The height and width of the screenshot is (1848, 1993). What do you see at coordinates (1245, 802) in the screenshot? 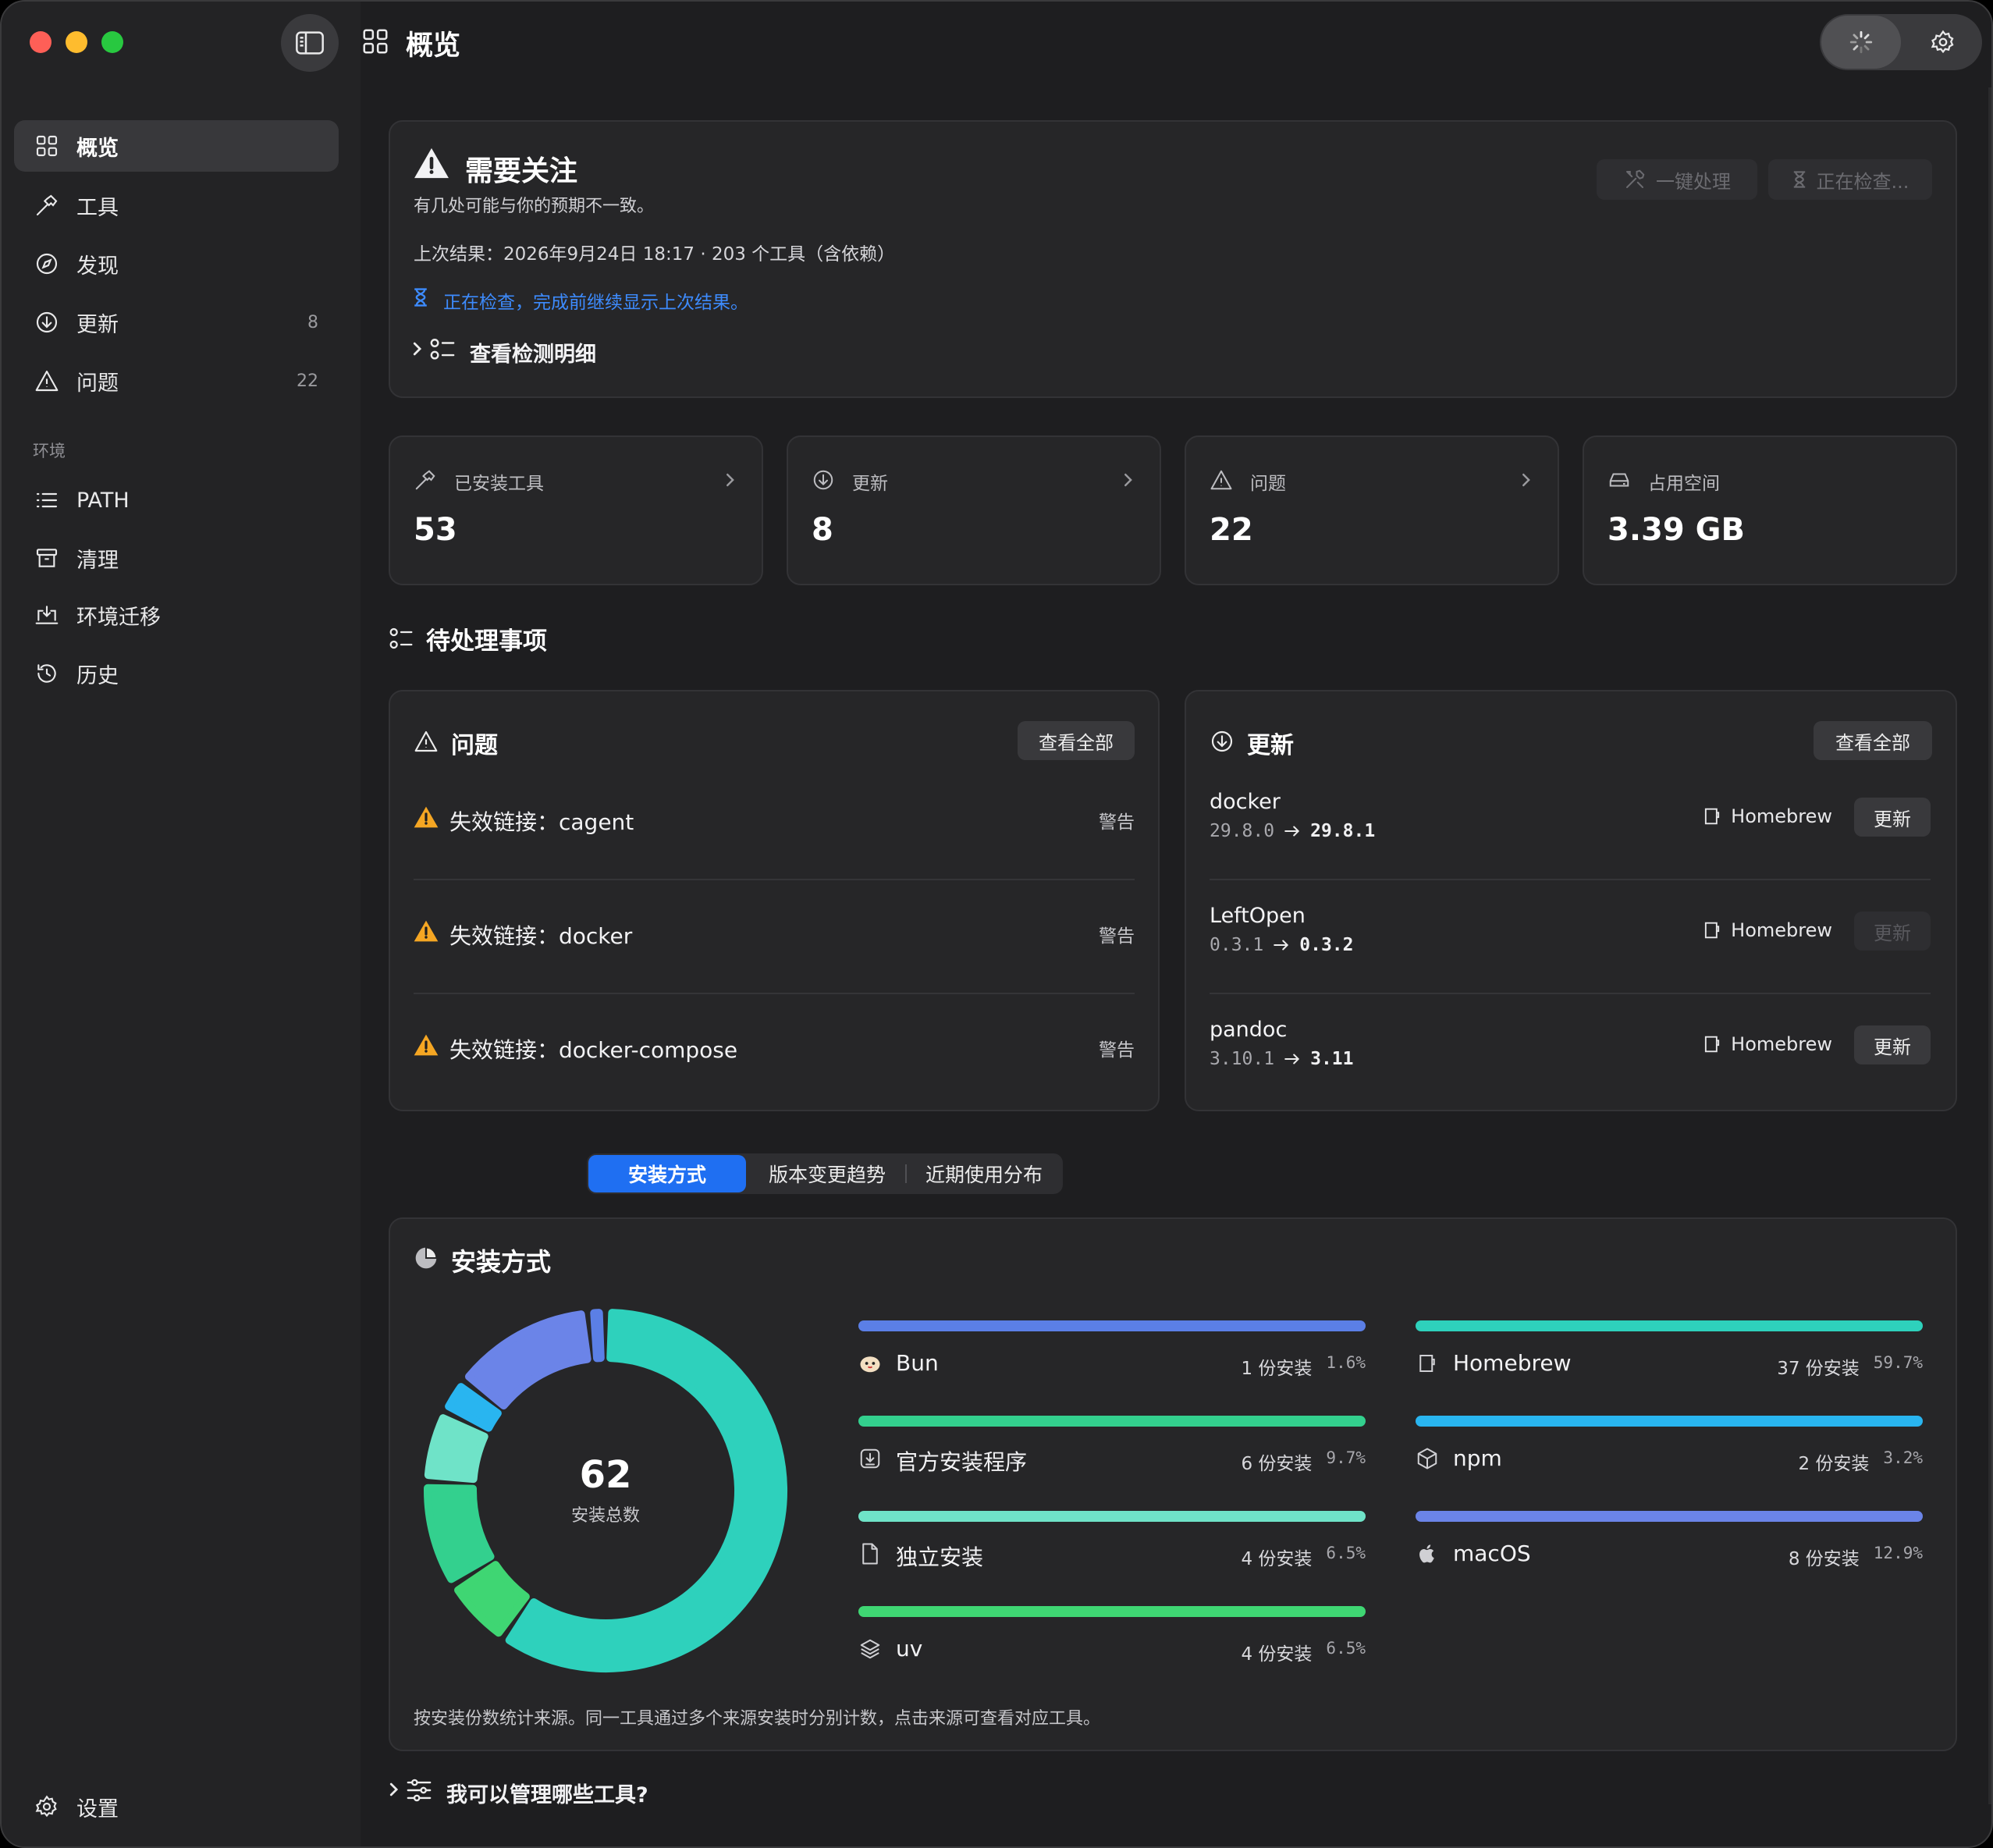
I see `update-name: docker` at bounding box center [1245, 802].